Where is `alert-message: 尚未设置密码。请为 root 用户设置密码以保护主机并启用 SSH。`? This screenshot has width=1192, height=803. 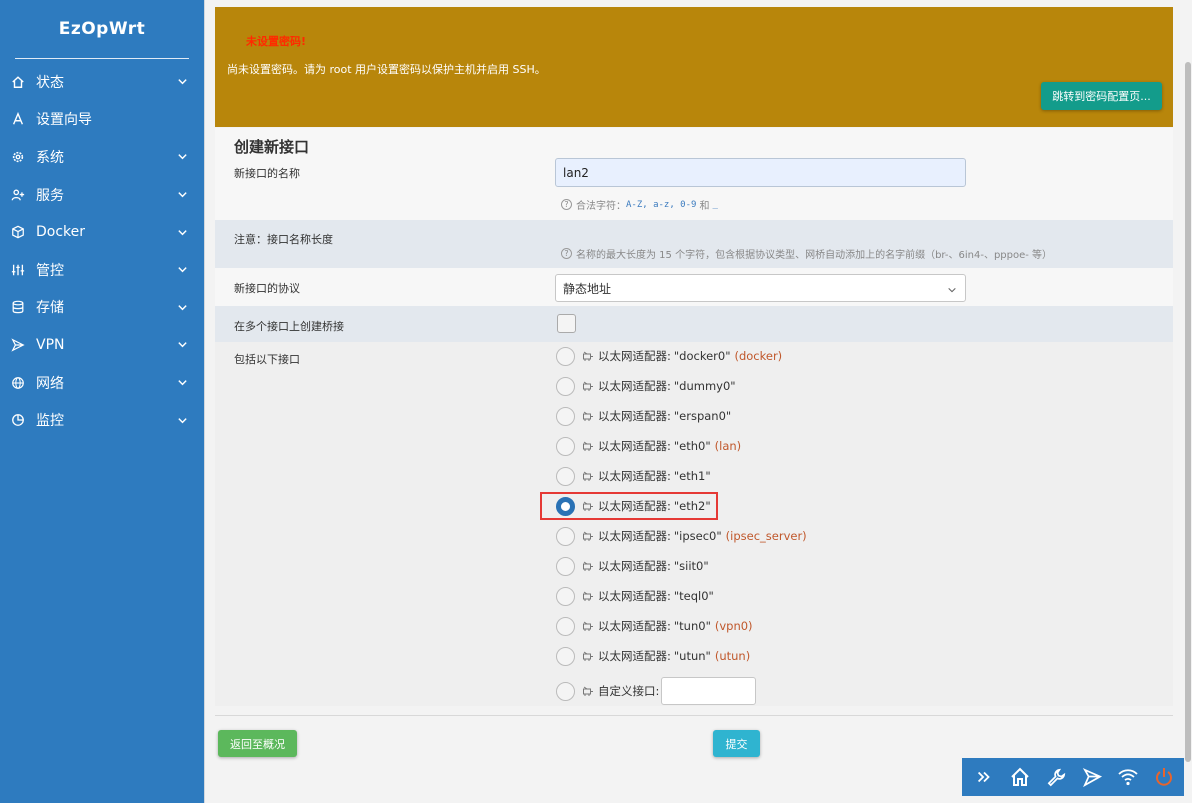
alert-message: 尚未设置密码。请为 root 用户设置密码以保护主机并启用 SSH。 is located at coordinates (386, 69).